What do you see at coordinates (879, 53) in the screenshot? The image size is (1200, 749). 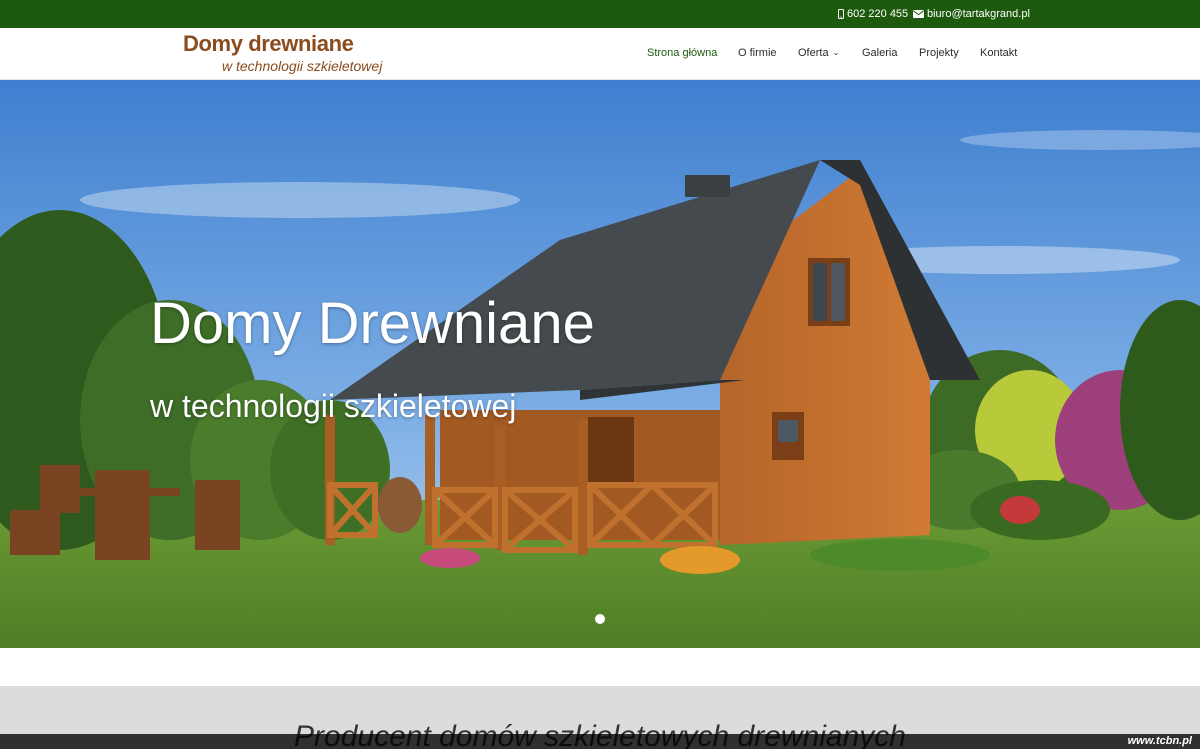 I see `nav-item-gallery: Galeria` at bounding box center [879, 53].